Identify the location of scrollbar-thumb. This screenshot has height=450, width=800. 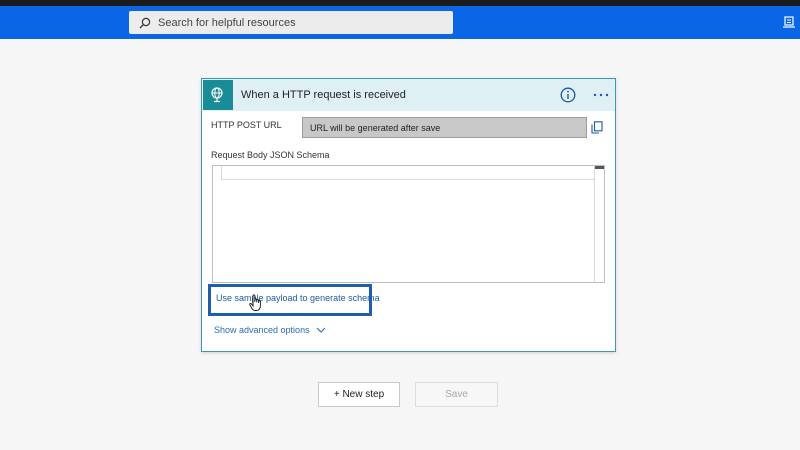
(599, 167).